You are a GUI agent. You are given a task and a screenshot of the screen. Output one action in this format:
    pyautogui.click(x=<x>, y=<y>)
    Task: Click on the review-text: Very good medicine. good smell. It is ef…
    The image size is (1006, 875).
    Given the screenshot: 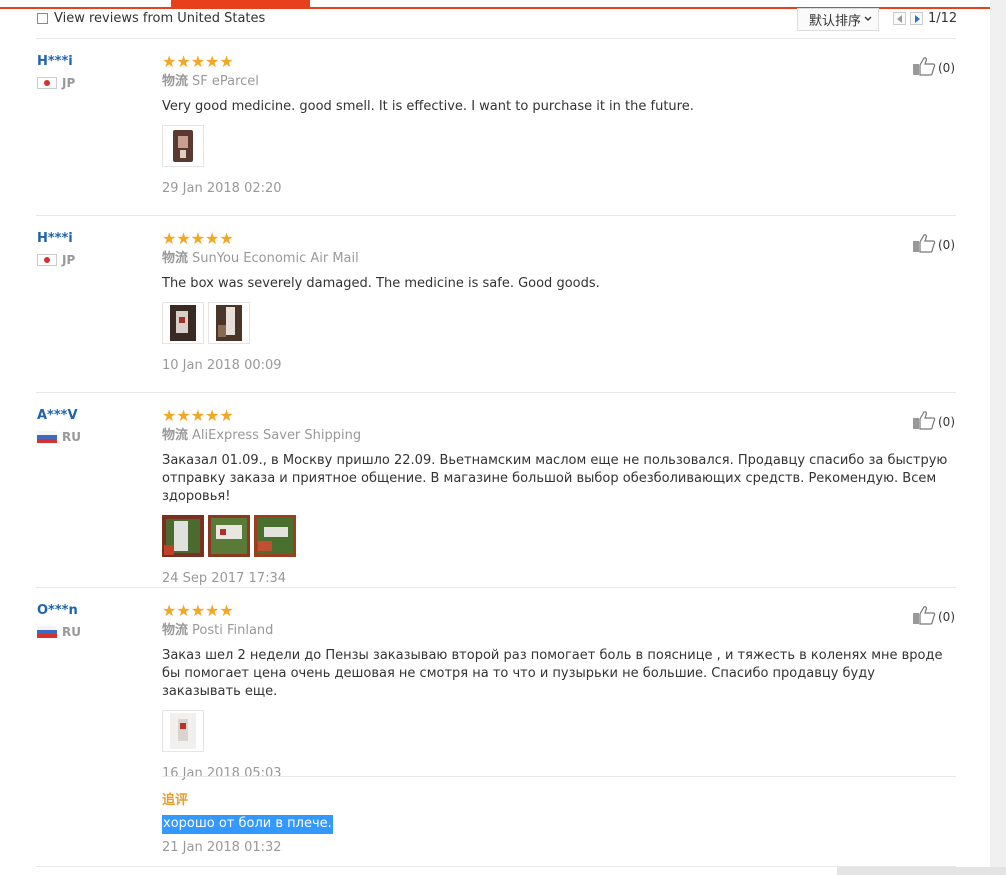 What is the action you would take?
    pyautogui.click(x=428, y=106)
    